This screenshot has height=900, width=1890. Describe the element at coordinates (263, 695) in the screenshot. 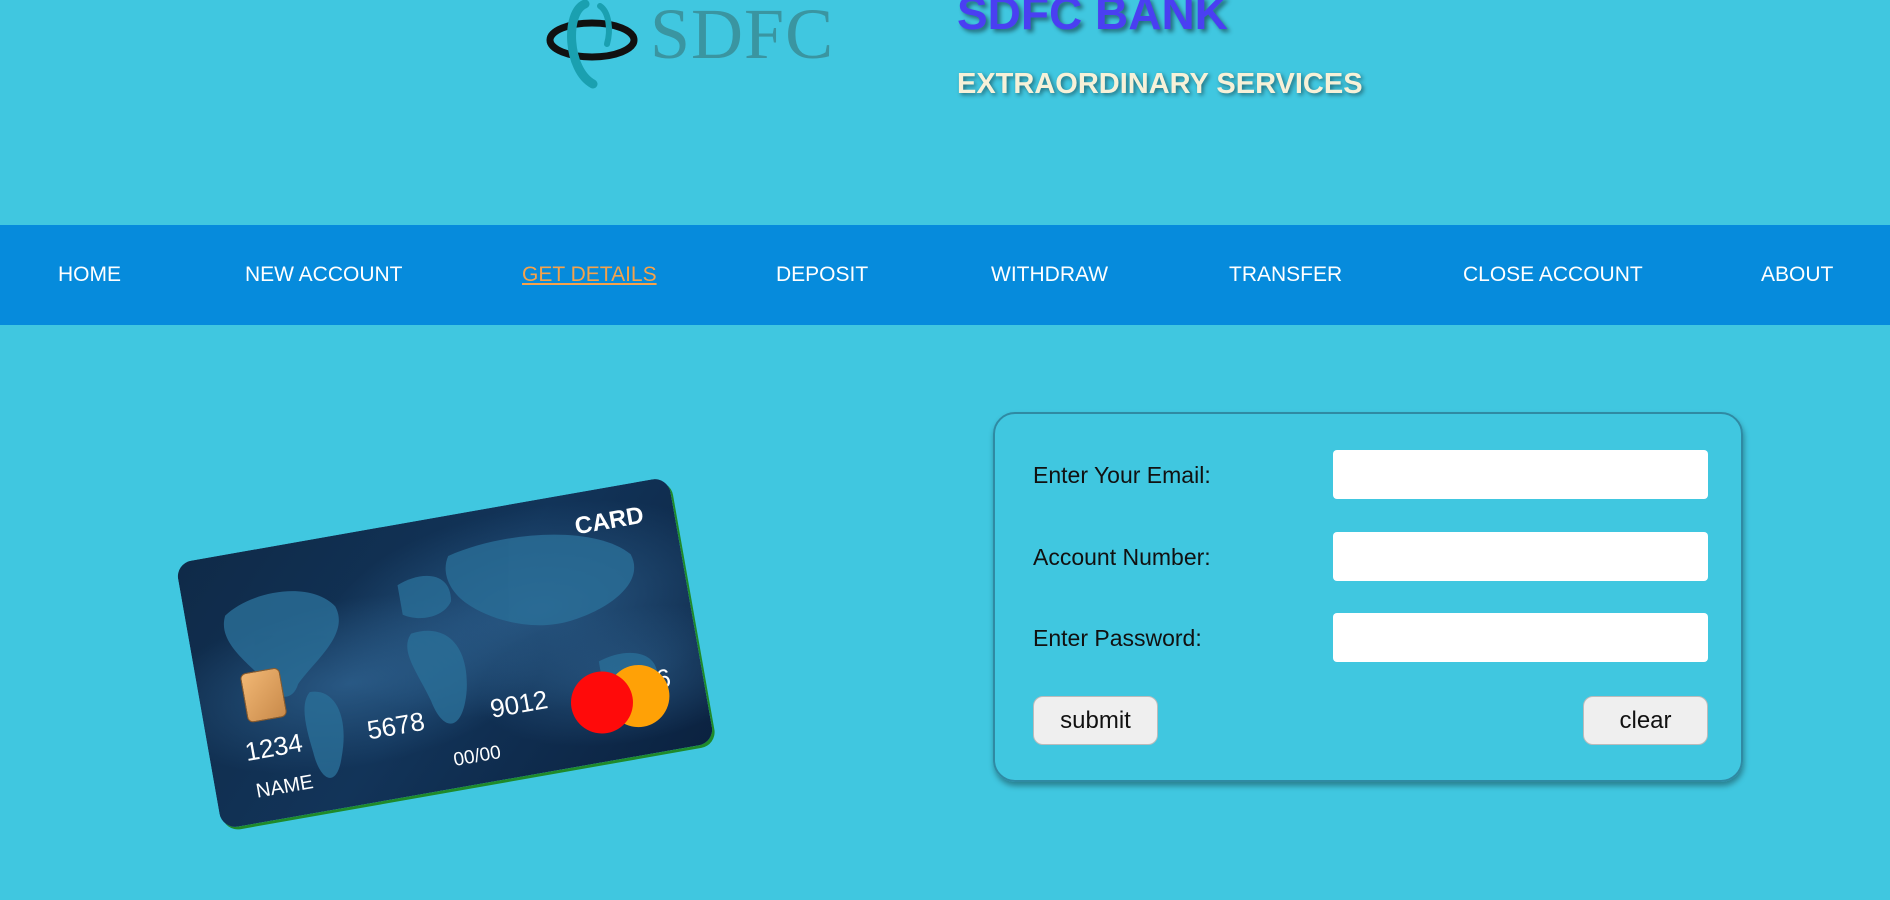

I see `chip-icon` at that location.